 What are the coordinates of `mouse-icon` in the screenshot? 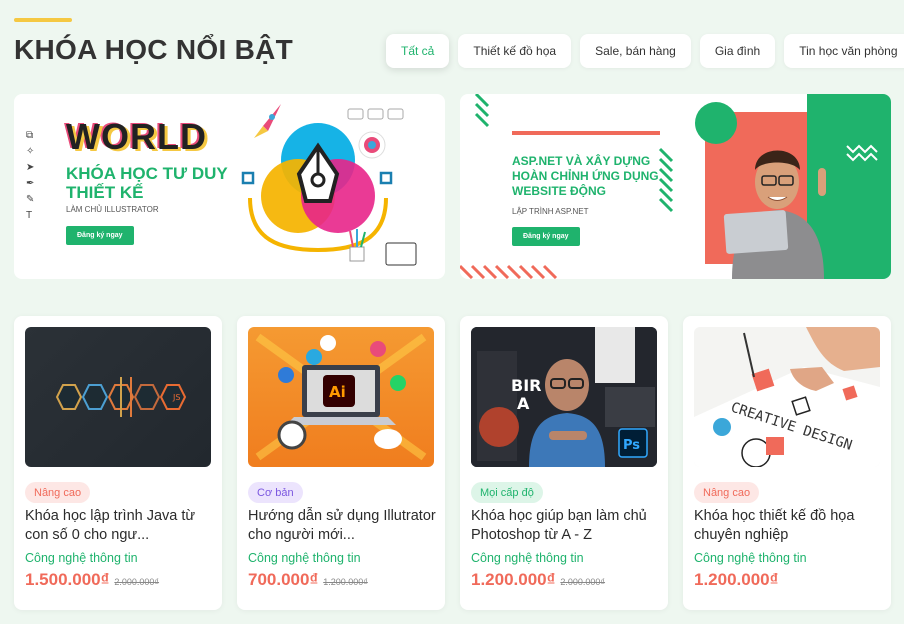 It's located at (388, 439).